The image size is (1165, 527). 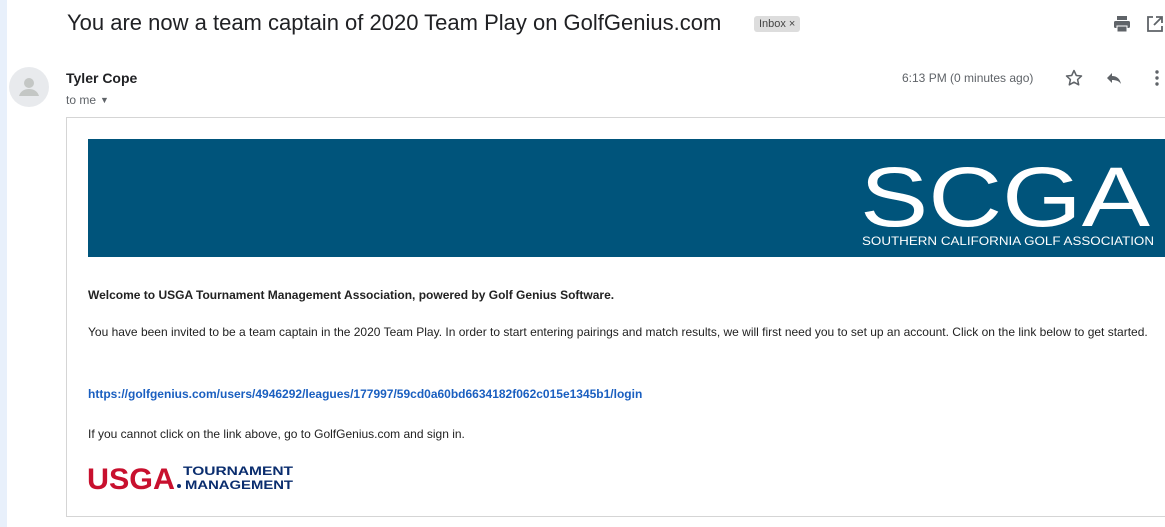 What do you see at coordinates (1008, 241) in the screenshot?
I see `scga-logo-subtitle: SOUTHERN CALIFORNIA GOLF ASSOCIATION` at bounding box center [1008, 241].